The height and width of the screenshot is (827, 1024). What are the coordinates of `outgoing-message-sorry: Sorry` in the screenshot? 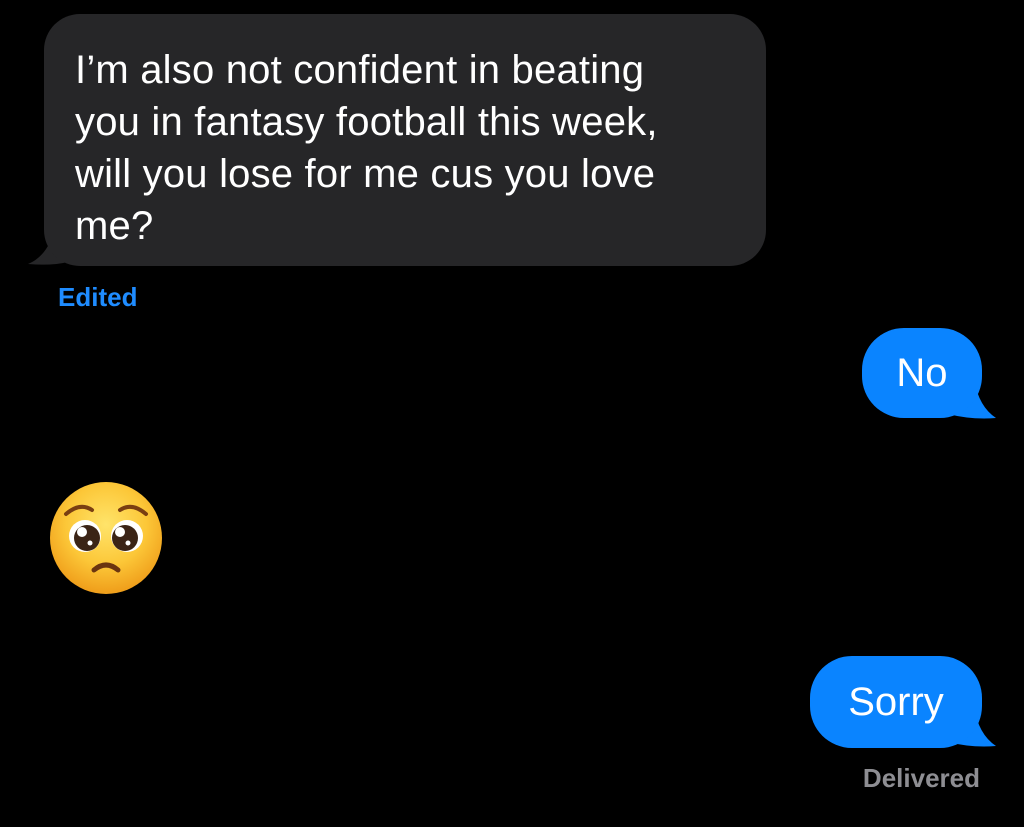 It's located at (896, 702).